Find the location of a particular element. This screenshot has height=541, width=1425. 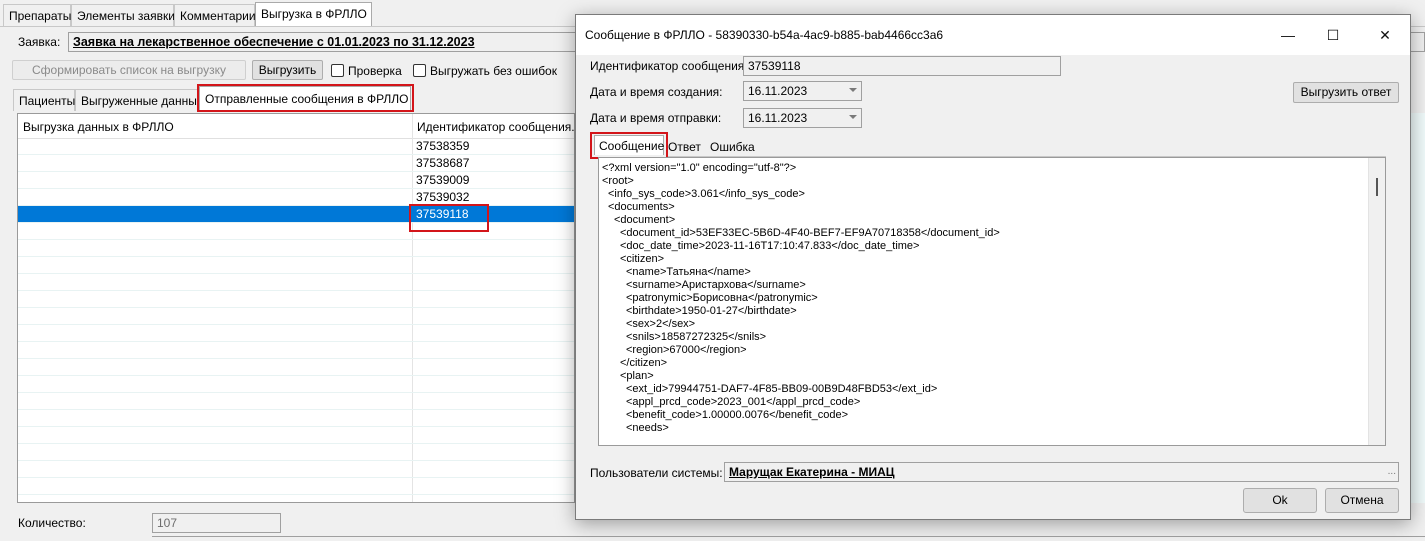

message-id-cell: 37538687 is located at coordinates (443, 163).